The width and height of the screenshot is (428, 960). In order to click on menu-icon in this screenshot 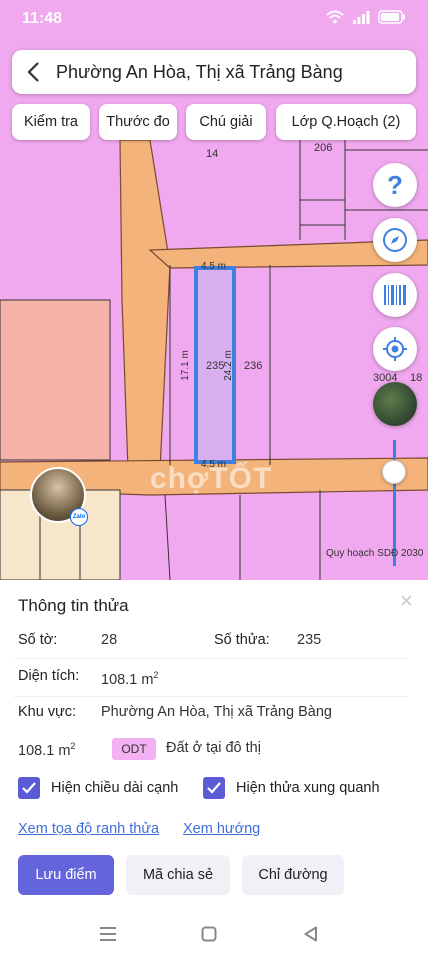, I will do `click(108, 934)`.